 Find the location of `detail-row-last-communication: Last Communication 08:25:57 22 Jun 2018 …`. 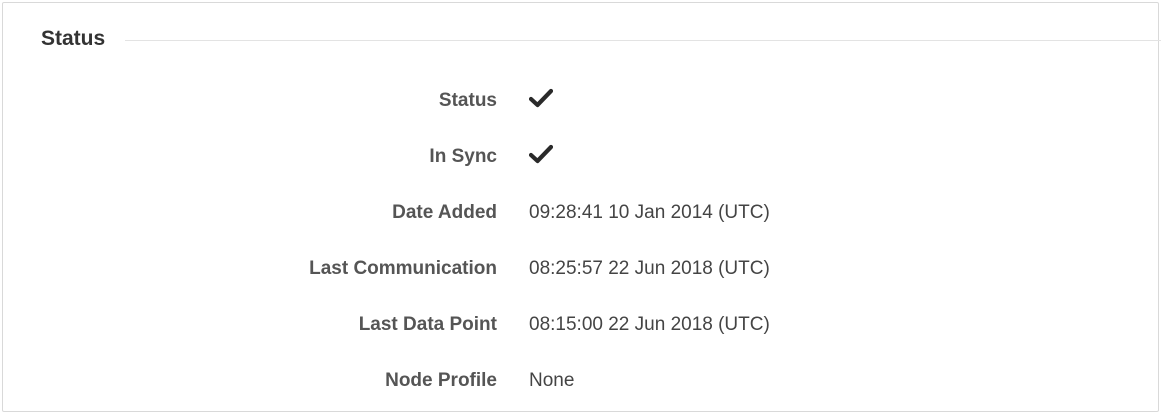

detail-row-last-communication: Last Communication 08:25:57 22 Jun 2018 … is located at coordinates (580, 269).